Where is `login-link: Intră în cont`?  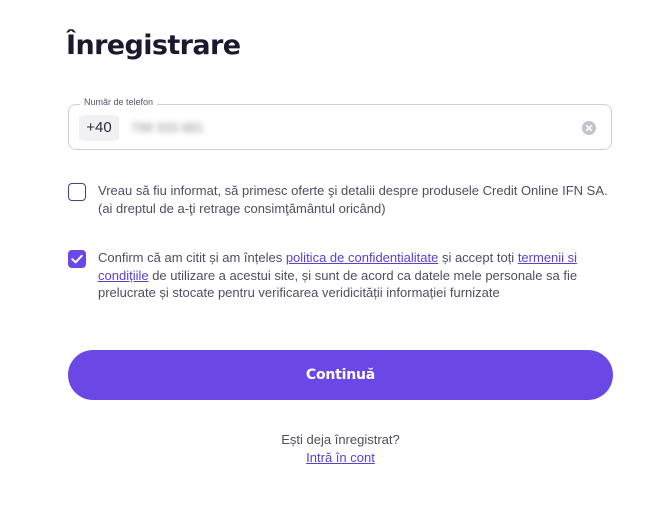
login-link: Intră în cont is located at coordinates (340, 457).